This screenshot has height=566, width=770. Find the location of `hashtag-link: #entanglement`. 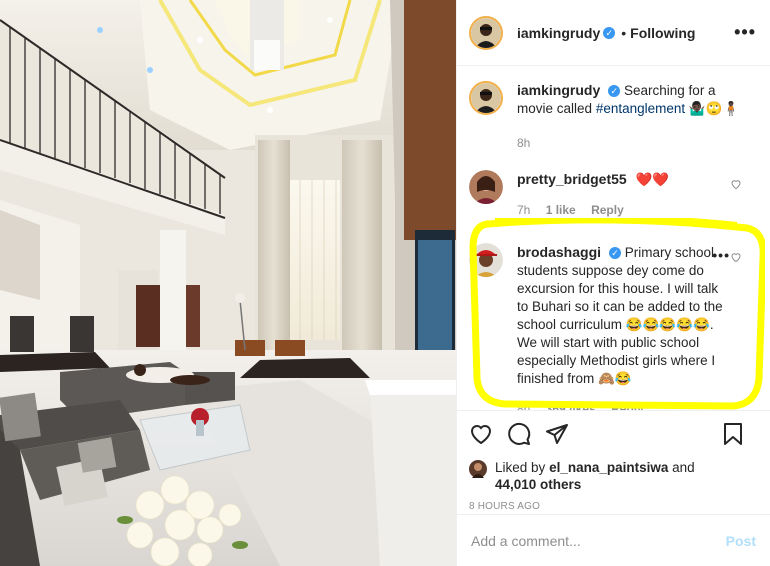

hashtag-link: #entanglement is located at coordinates (640, 108).